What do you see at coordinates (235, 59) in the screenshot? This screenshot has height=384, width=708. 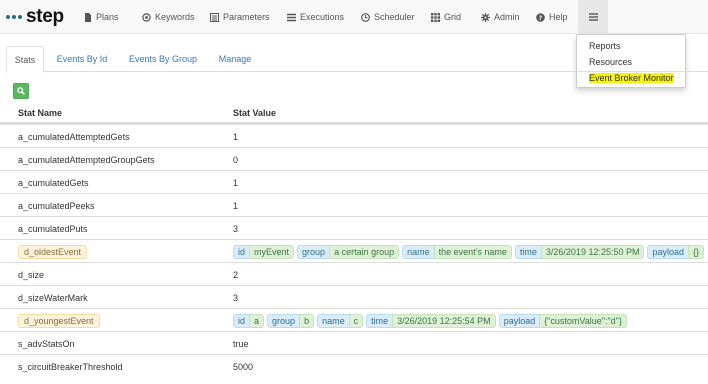 I see `tab-manage: Manage` at bounding box center [235, 59].